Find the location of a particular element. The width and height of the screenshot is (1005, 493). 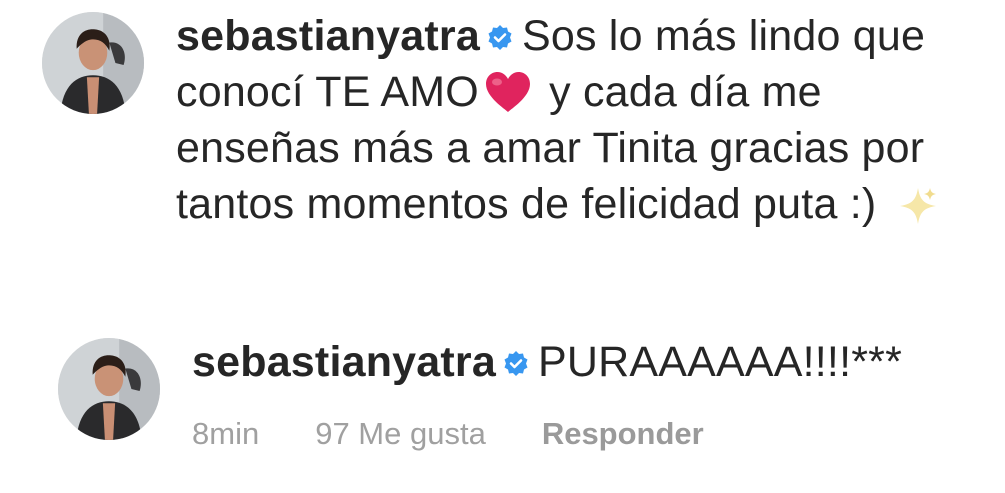

reply-button: Responder is located at coordinates (623, 434).